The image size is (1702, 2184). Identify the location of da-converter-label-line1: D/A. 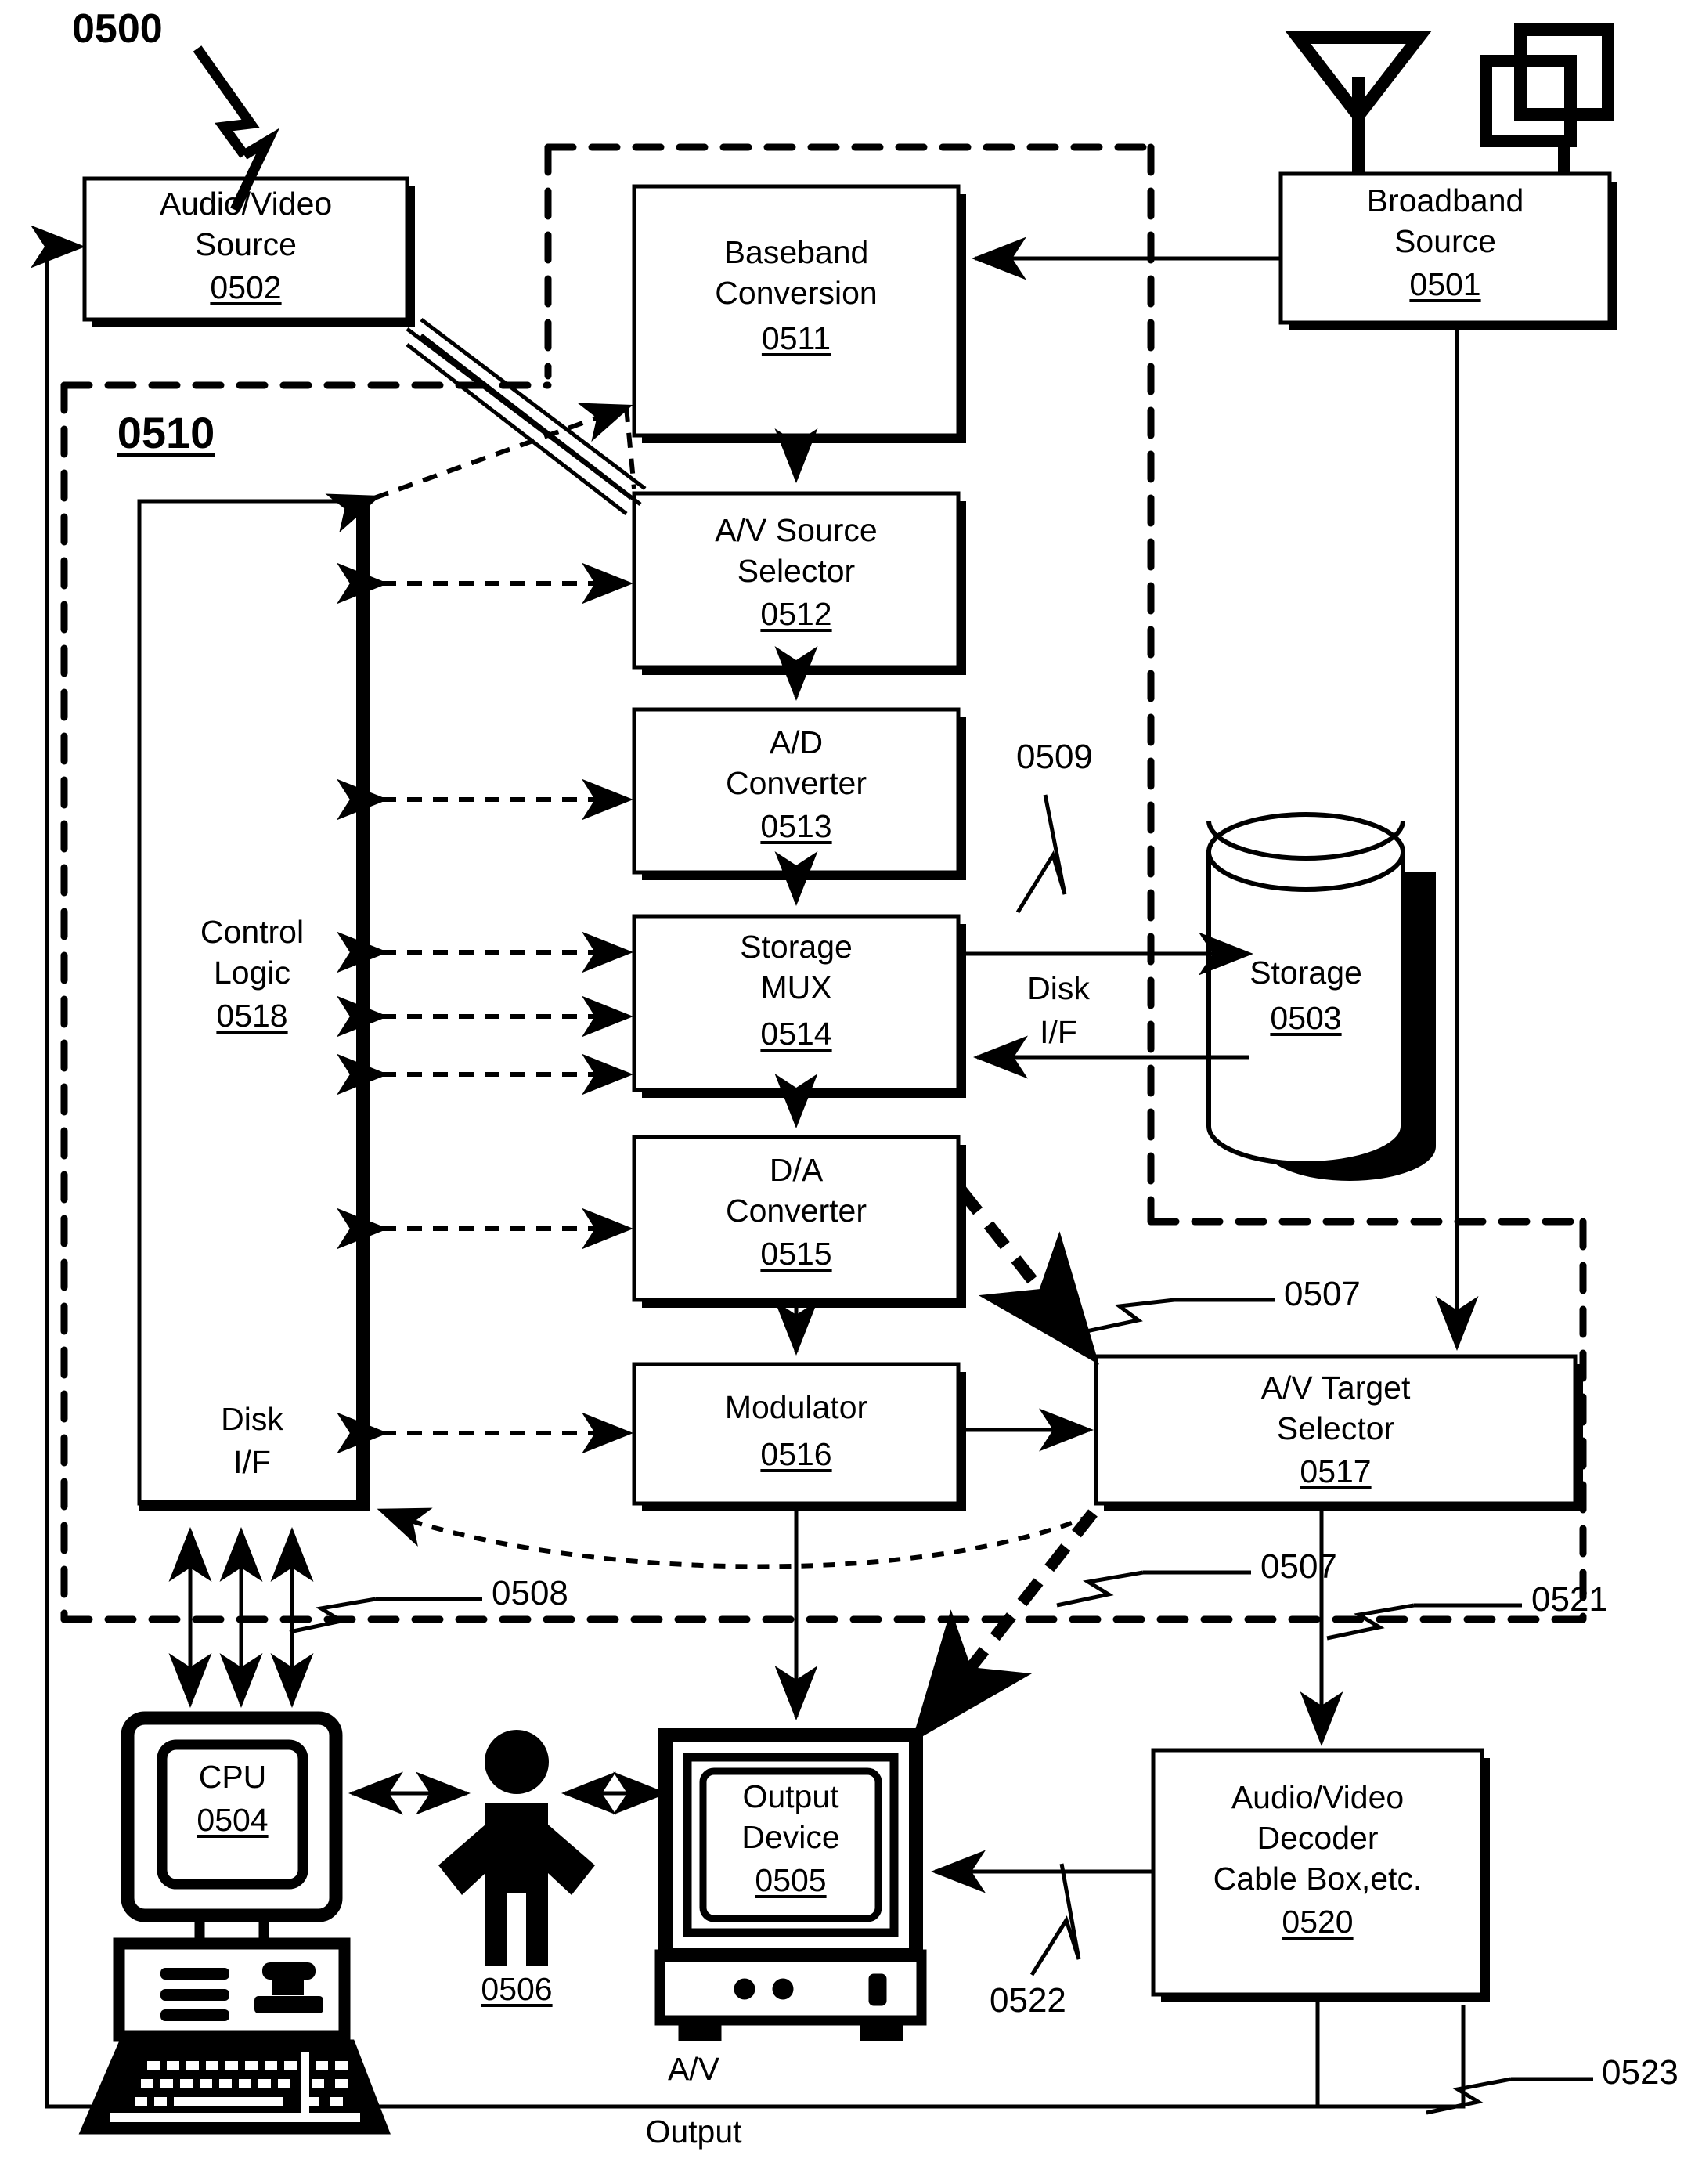
(797, 1170).